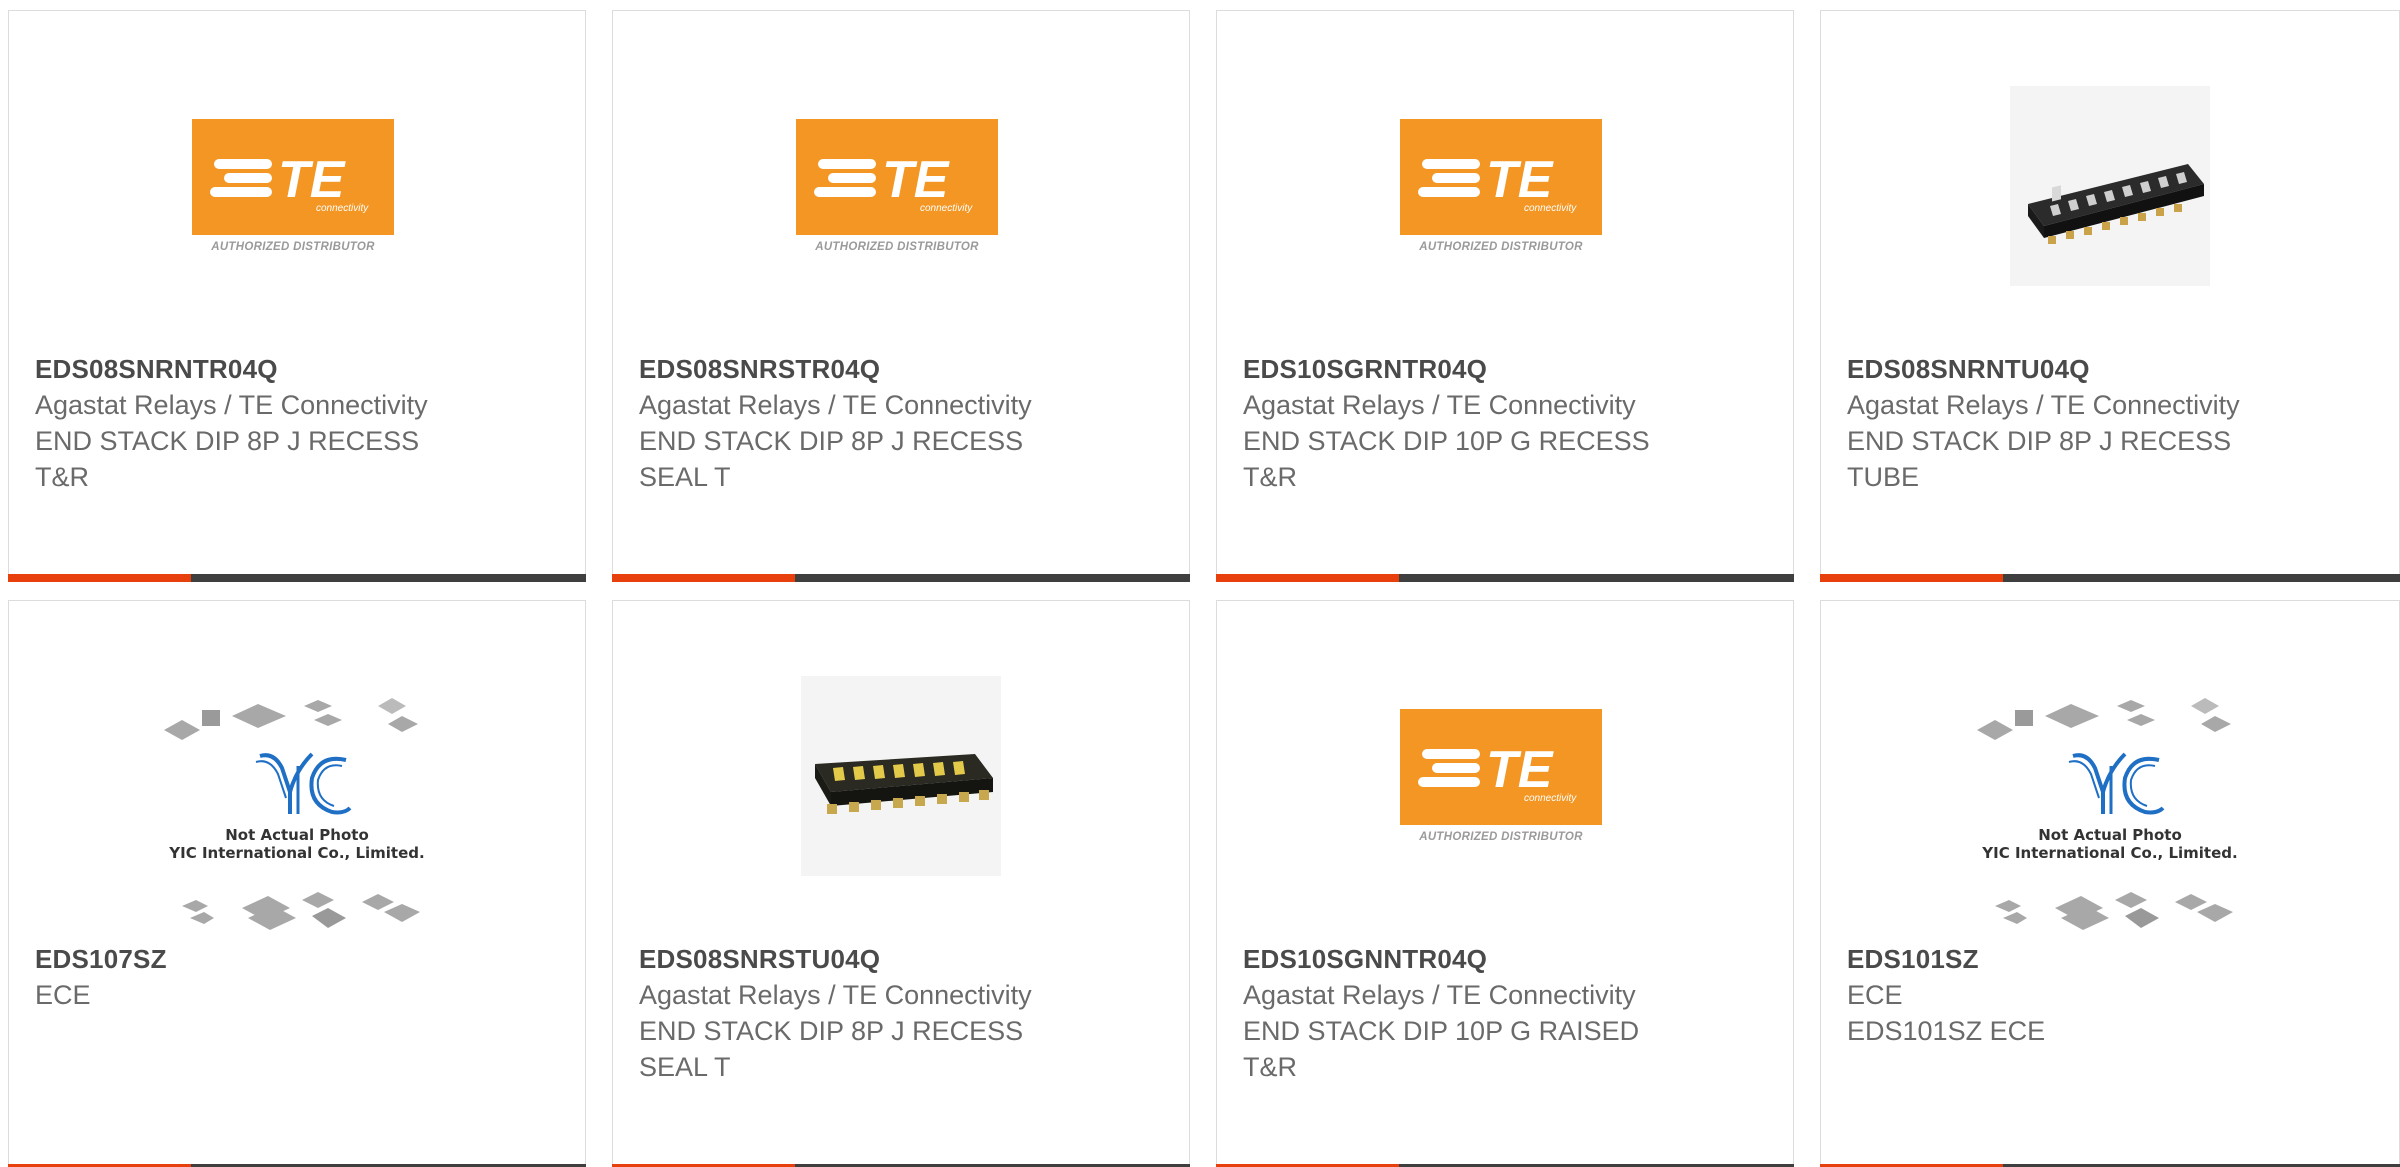 Image resolution: width=2400 pixels, height=1167 pixels. I want to click on part-number-link: EDS101SZ, so click(2110, 959).